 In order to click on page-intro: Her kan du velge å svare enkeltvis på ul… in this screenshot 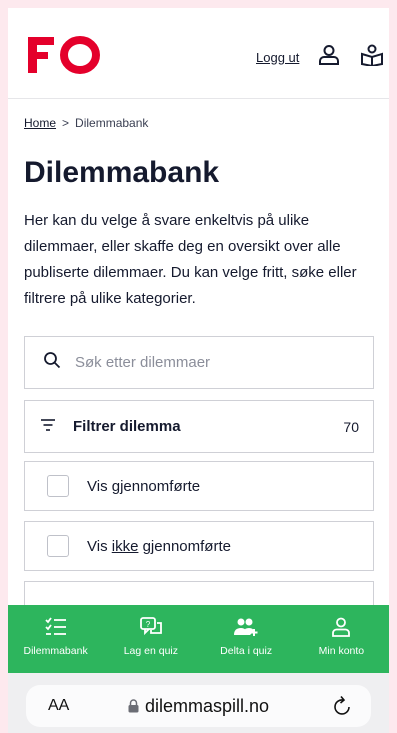, I will do `click(190, 259)`.